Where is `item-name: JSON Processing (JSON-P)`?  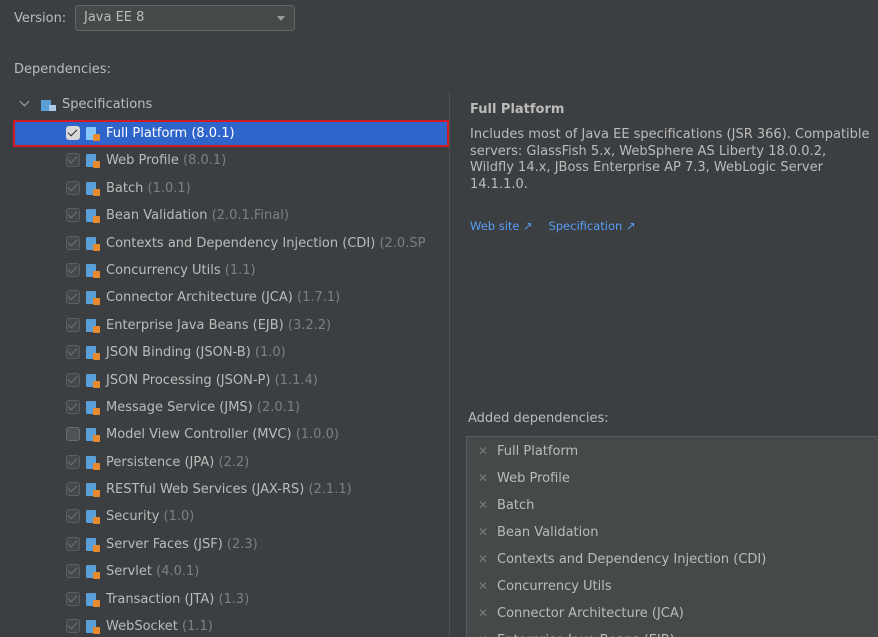
item-name: JSON Processing (JSON-P) is located at coordinates (188, 380).